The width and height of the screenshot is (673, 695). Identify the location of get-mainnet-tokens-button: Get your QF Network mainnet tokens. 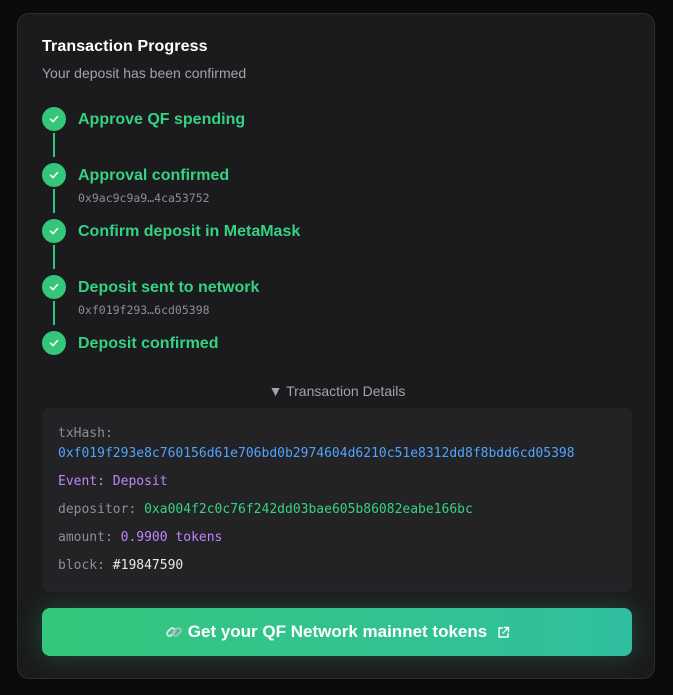
(337, 632).